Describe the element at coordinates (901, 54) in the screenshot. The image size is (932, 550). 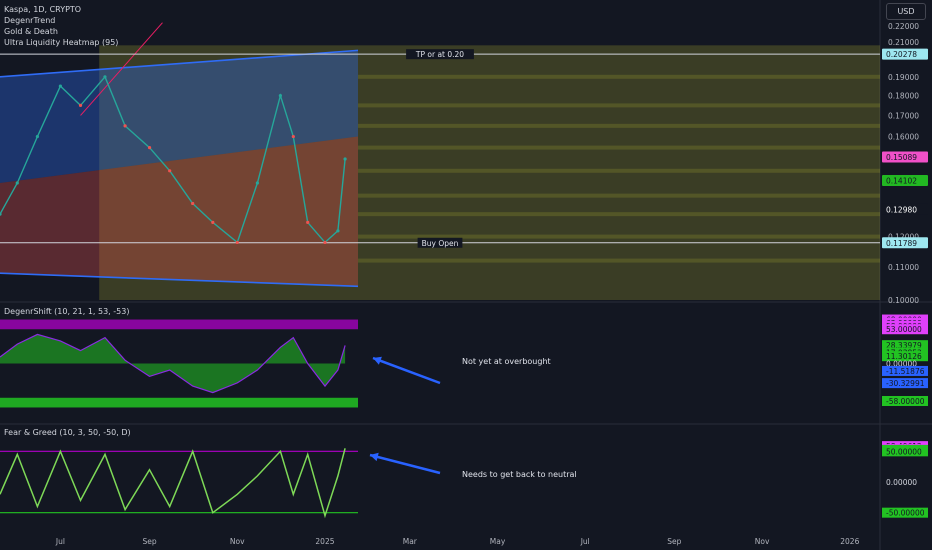
I see `price-label-text: 0.20278` at that location.